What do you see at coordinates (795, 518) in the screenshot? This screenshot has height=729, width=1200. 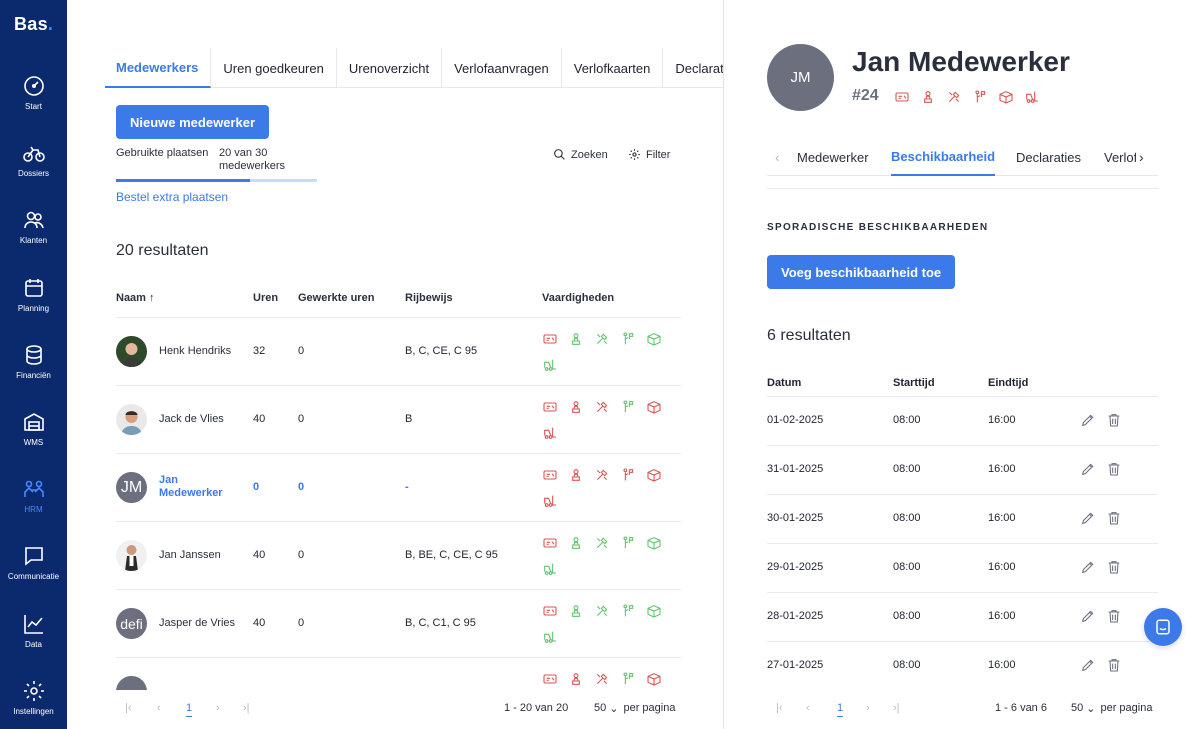 I see `availability-date: 30-01-2025` at bounding box center [795, 518].